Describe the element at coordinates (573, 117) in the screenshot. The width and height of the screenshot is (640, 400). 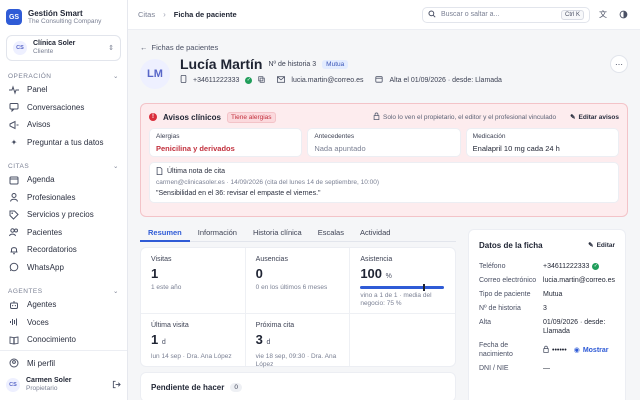
I see `pencil-icon: ✎` at that location.